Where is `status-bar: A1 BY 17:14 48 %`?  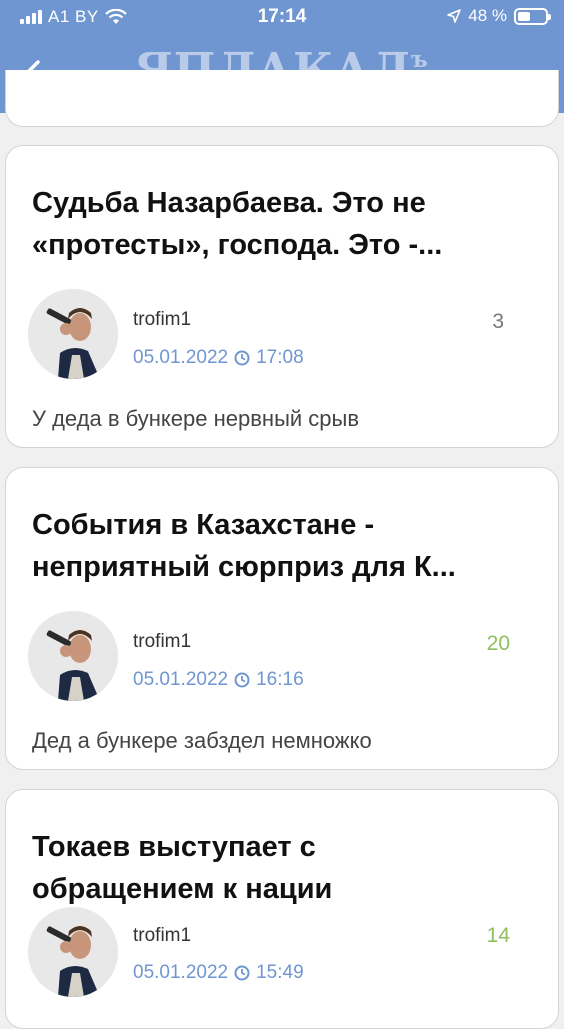
status-bar: A1 BY 17:14 48 % is located at coordinates (282, 18).